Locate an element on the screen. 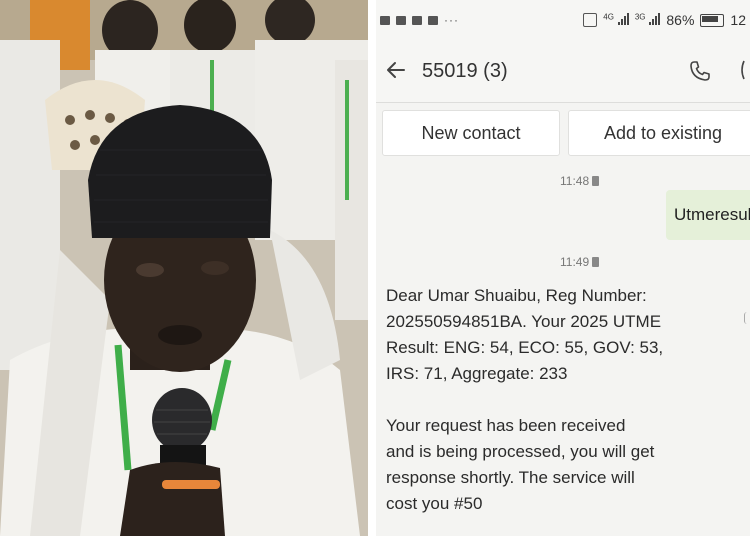 The width and height of the screenshot is (750, 536). status-indicators: 4G 3G 86% 12 is located at coordinates (664, 20).